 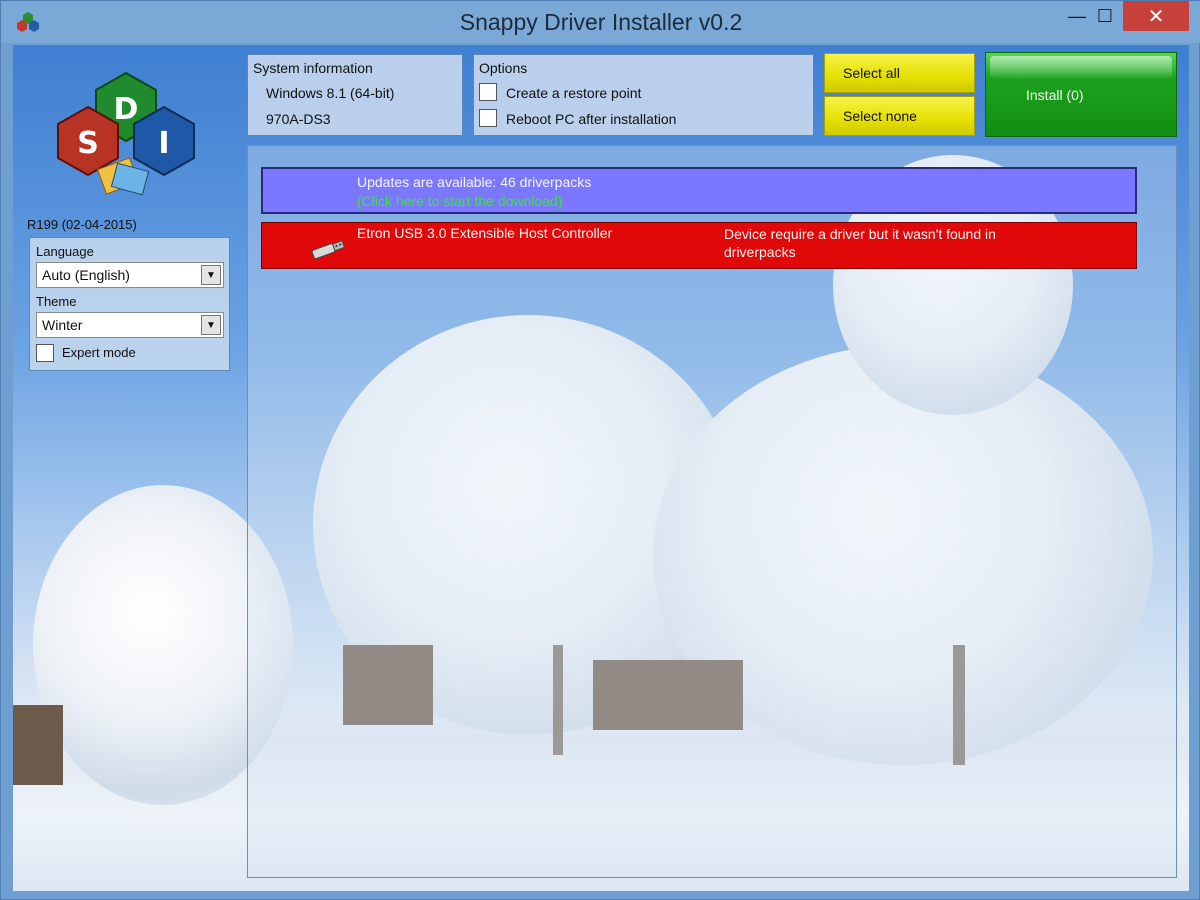 What do you see at coordinates (330, 93) in the screenshot?
I see `os-label: Windows 8.1 (64-bit)` at bounding box center [330, 93].